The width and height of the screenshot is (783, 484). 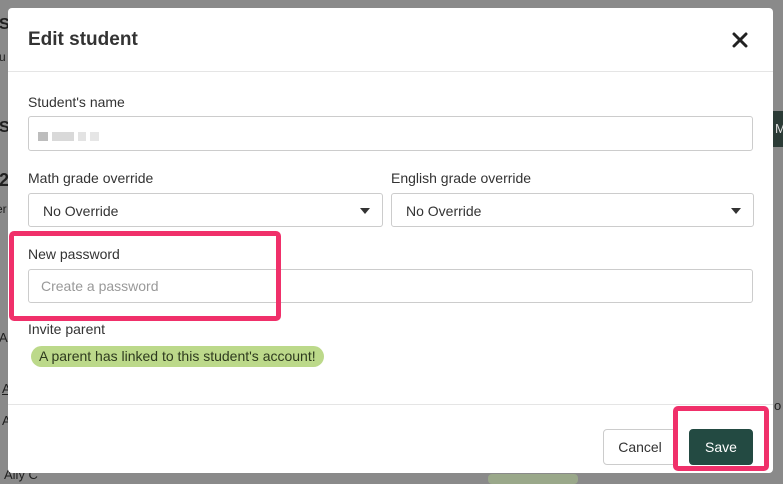 I want to click on student-name-label: Student's name, so click(x=76, y=102).